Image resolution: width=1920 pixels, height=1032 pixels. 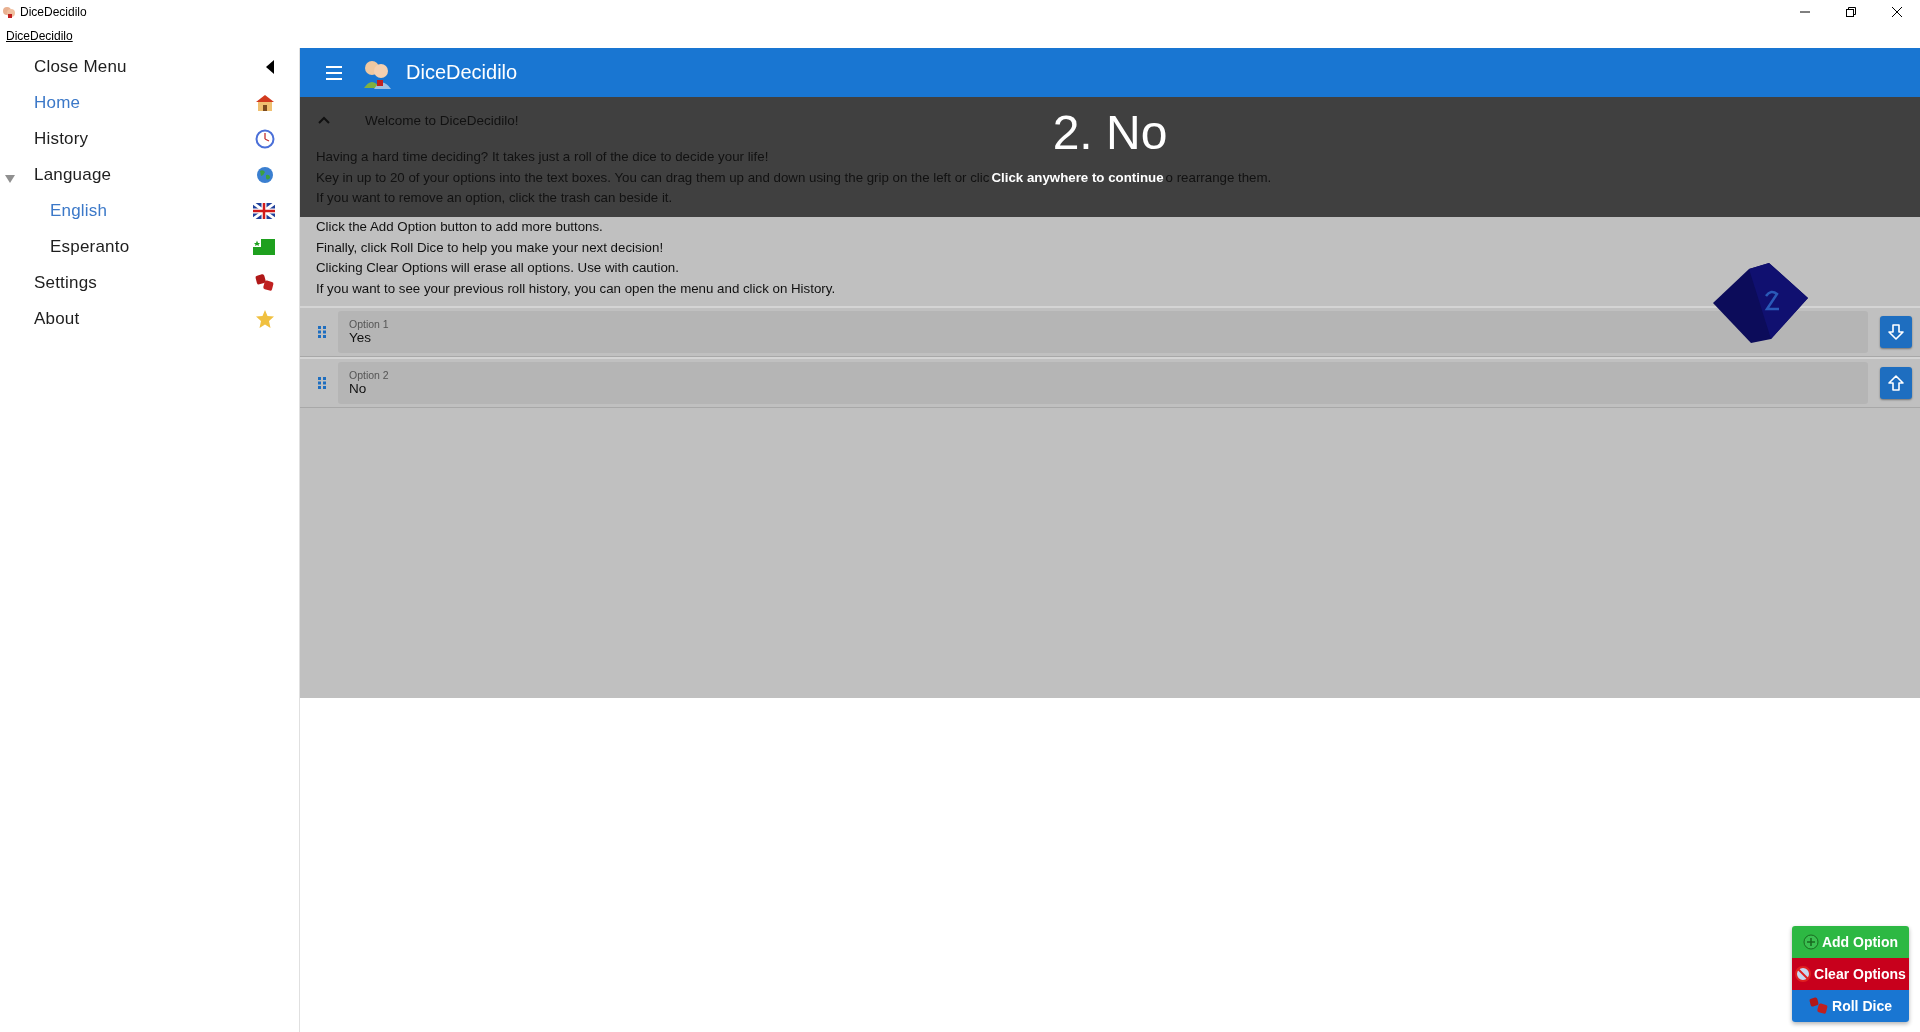 What do you see at coordinates (1850, 974) in the screenshot?
I see `action-button: Clear Options` at bounding box center [1850, 974].